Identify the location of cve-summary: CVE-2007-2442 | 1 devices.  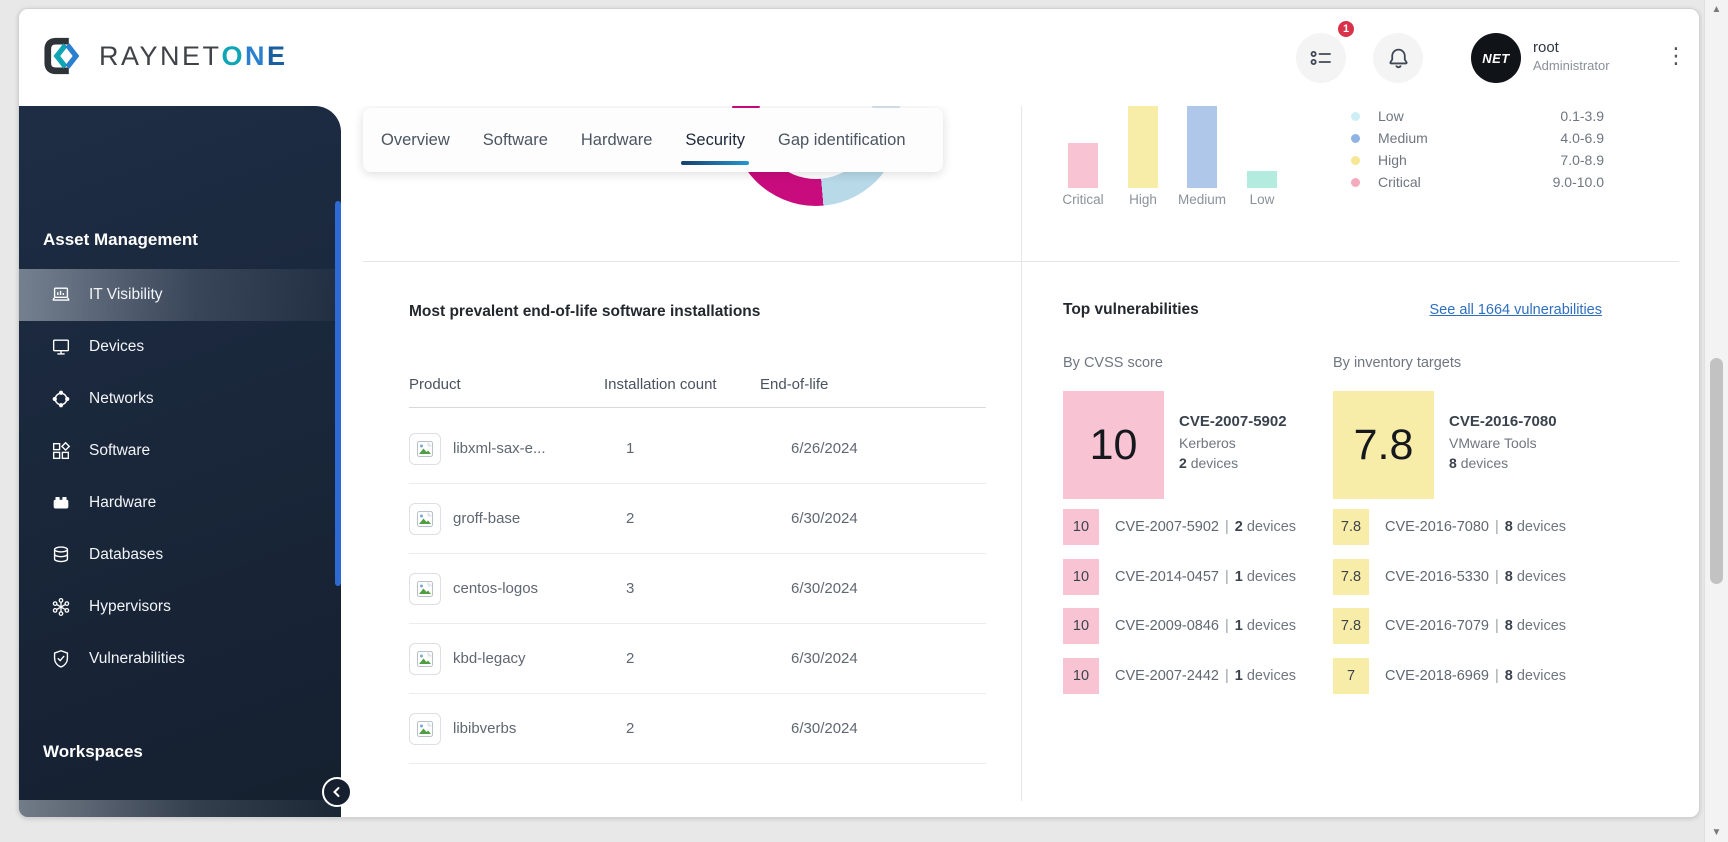
(1206, 675).